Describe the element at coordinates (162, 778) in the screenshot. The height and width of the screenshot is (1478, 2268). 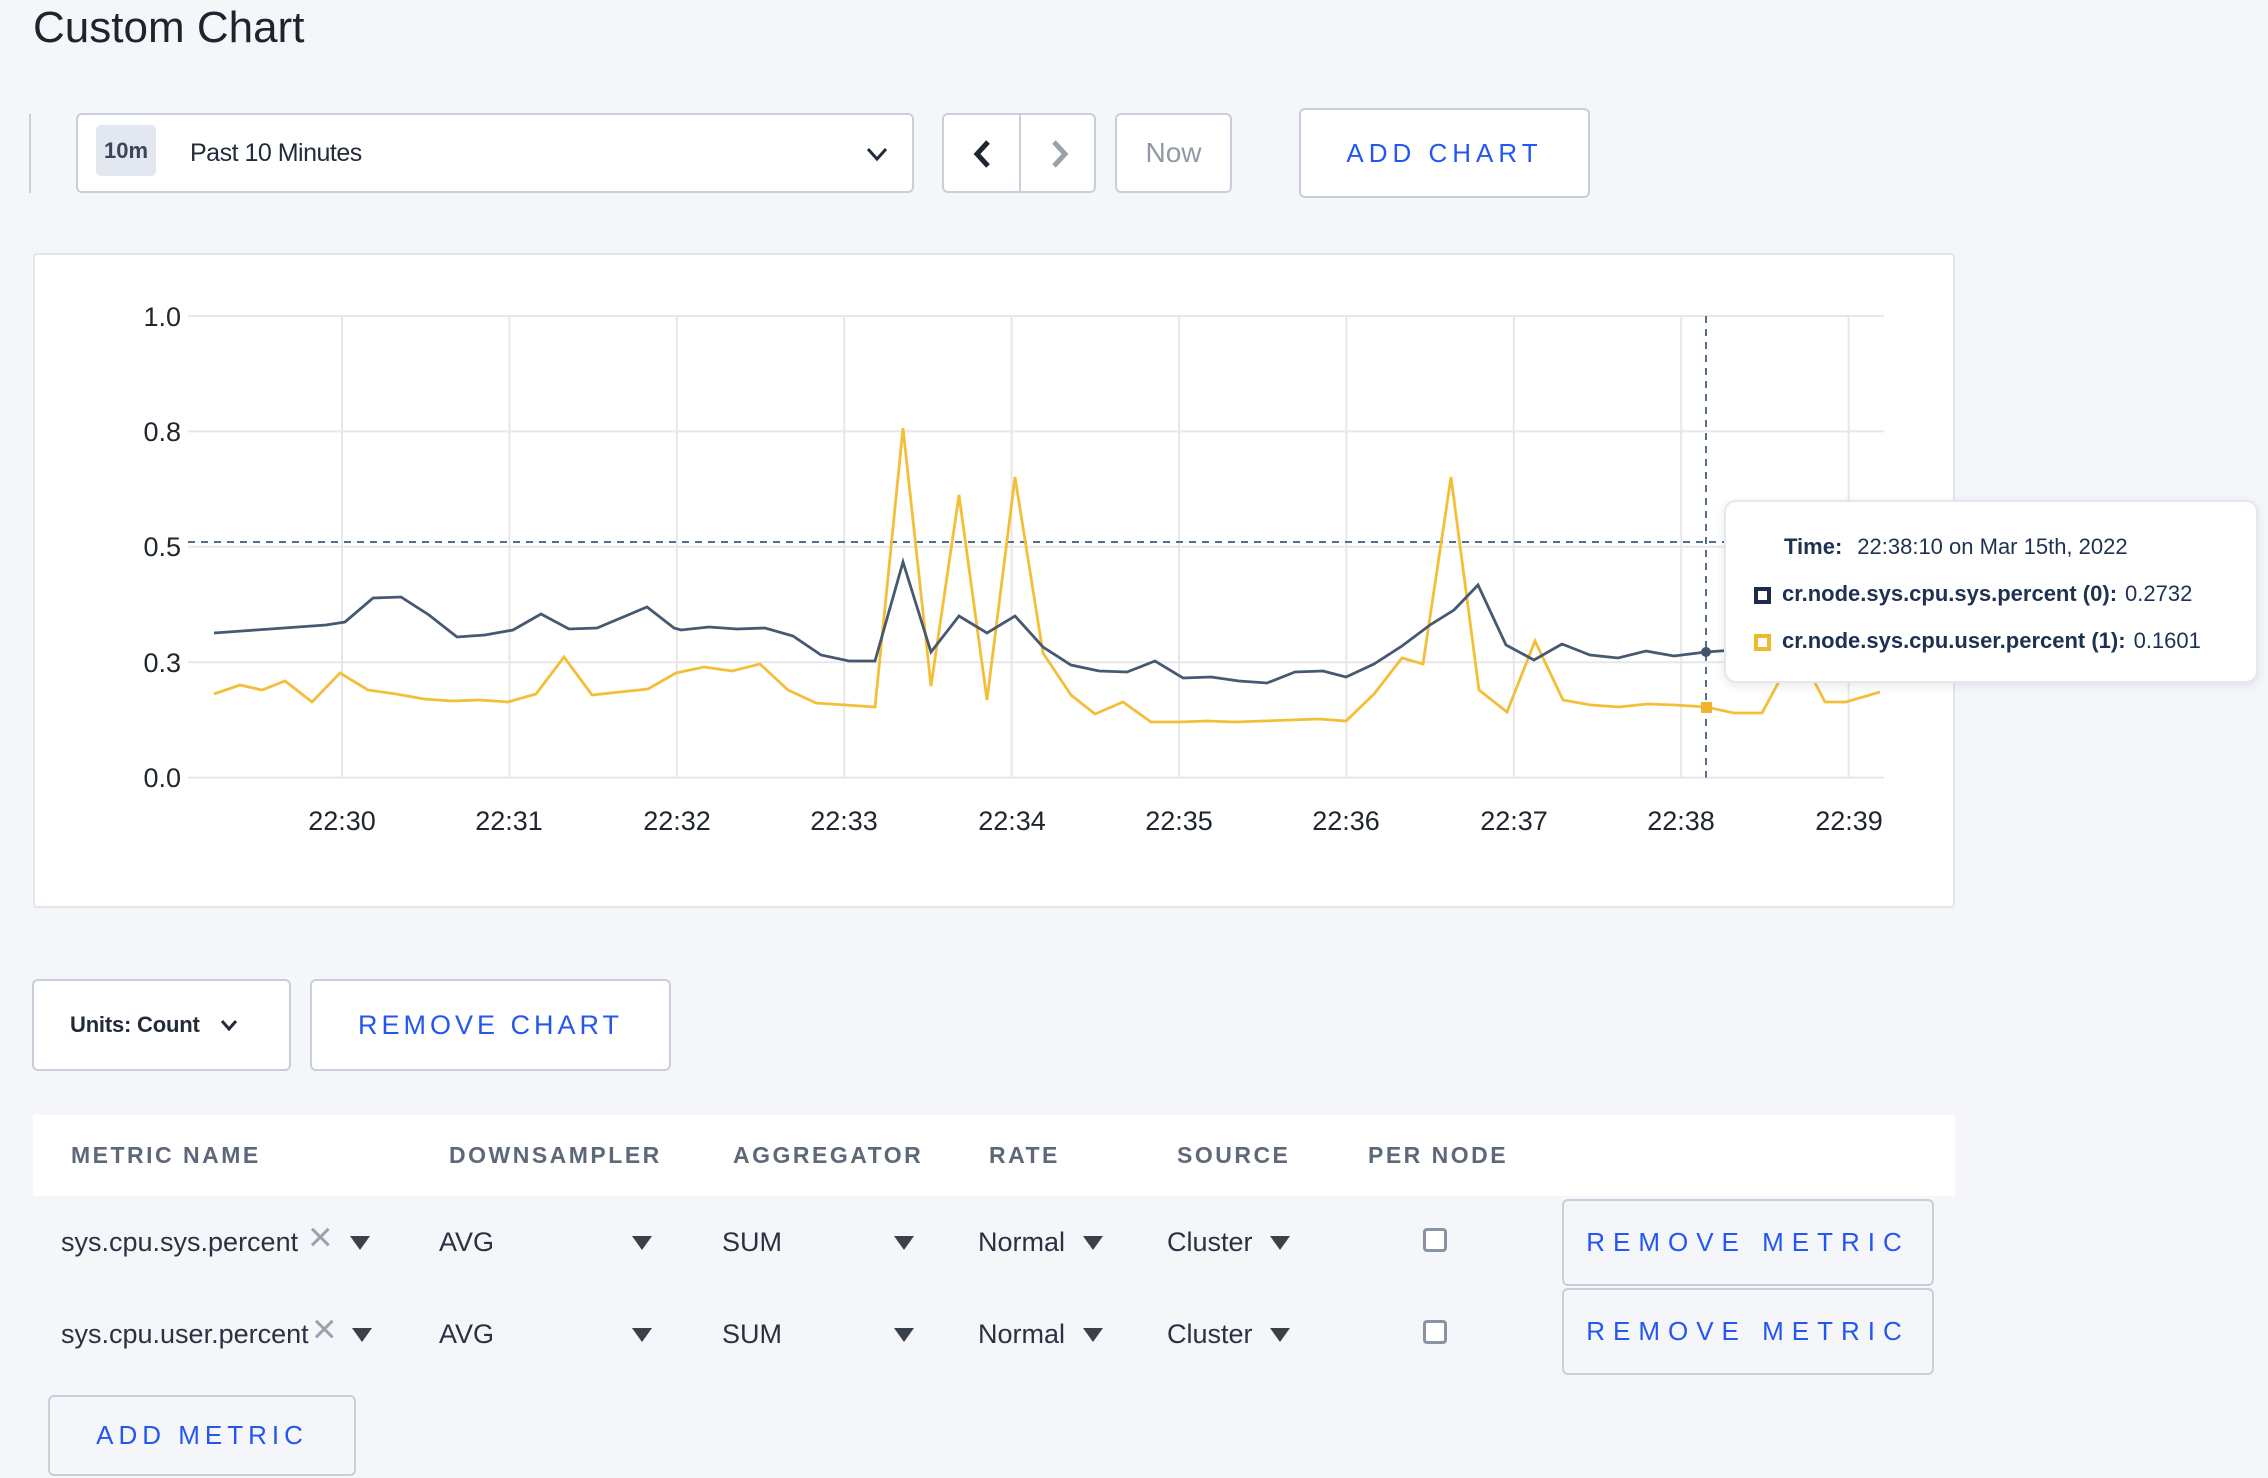
I see `svg-text: 0.0` at that location.